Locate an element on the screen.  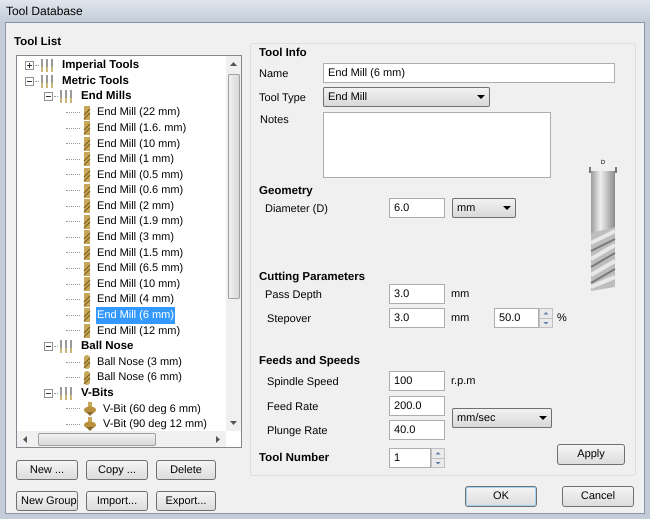
section-heading: Tool Number is located at coordinates (294, 458).